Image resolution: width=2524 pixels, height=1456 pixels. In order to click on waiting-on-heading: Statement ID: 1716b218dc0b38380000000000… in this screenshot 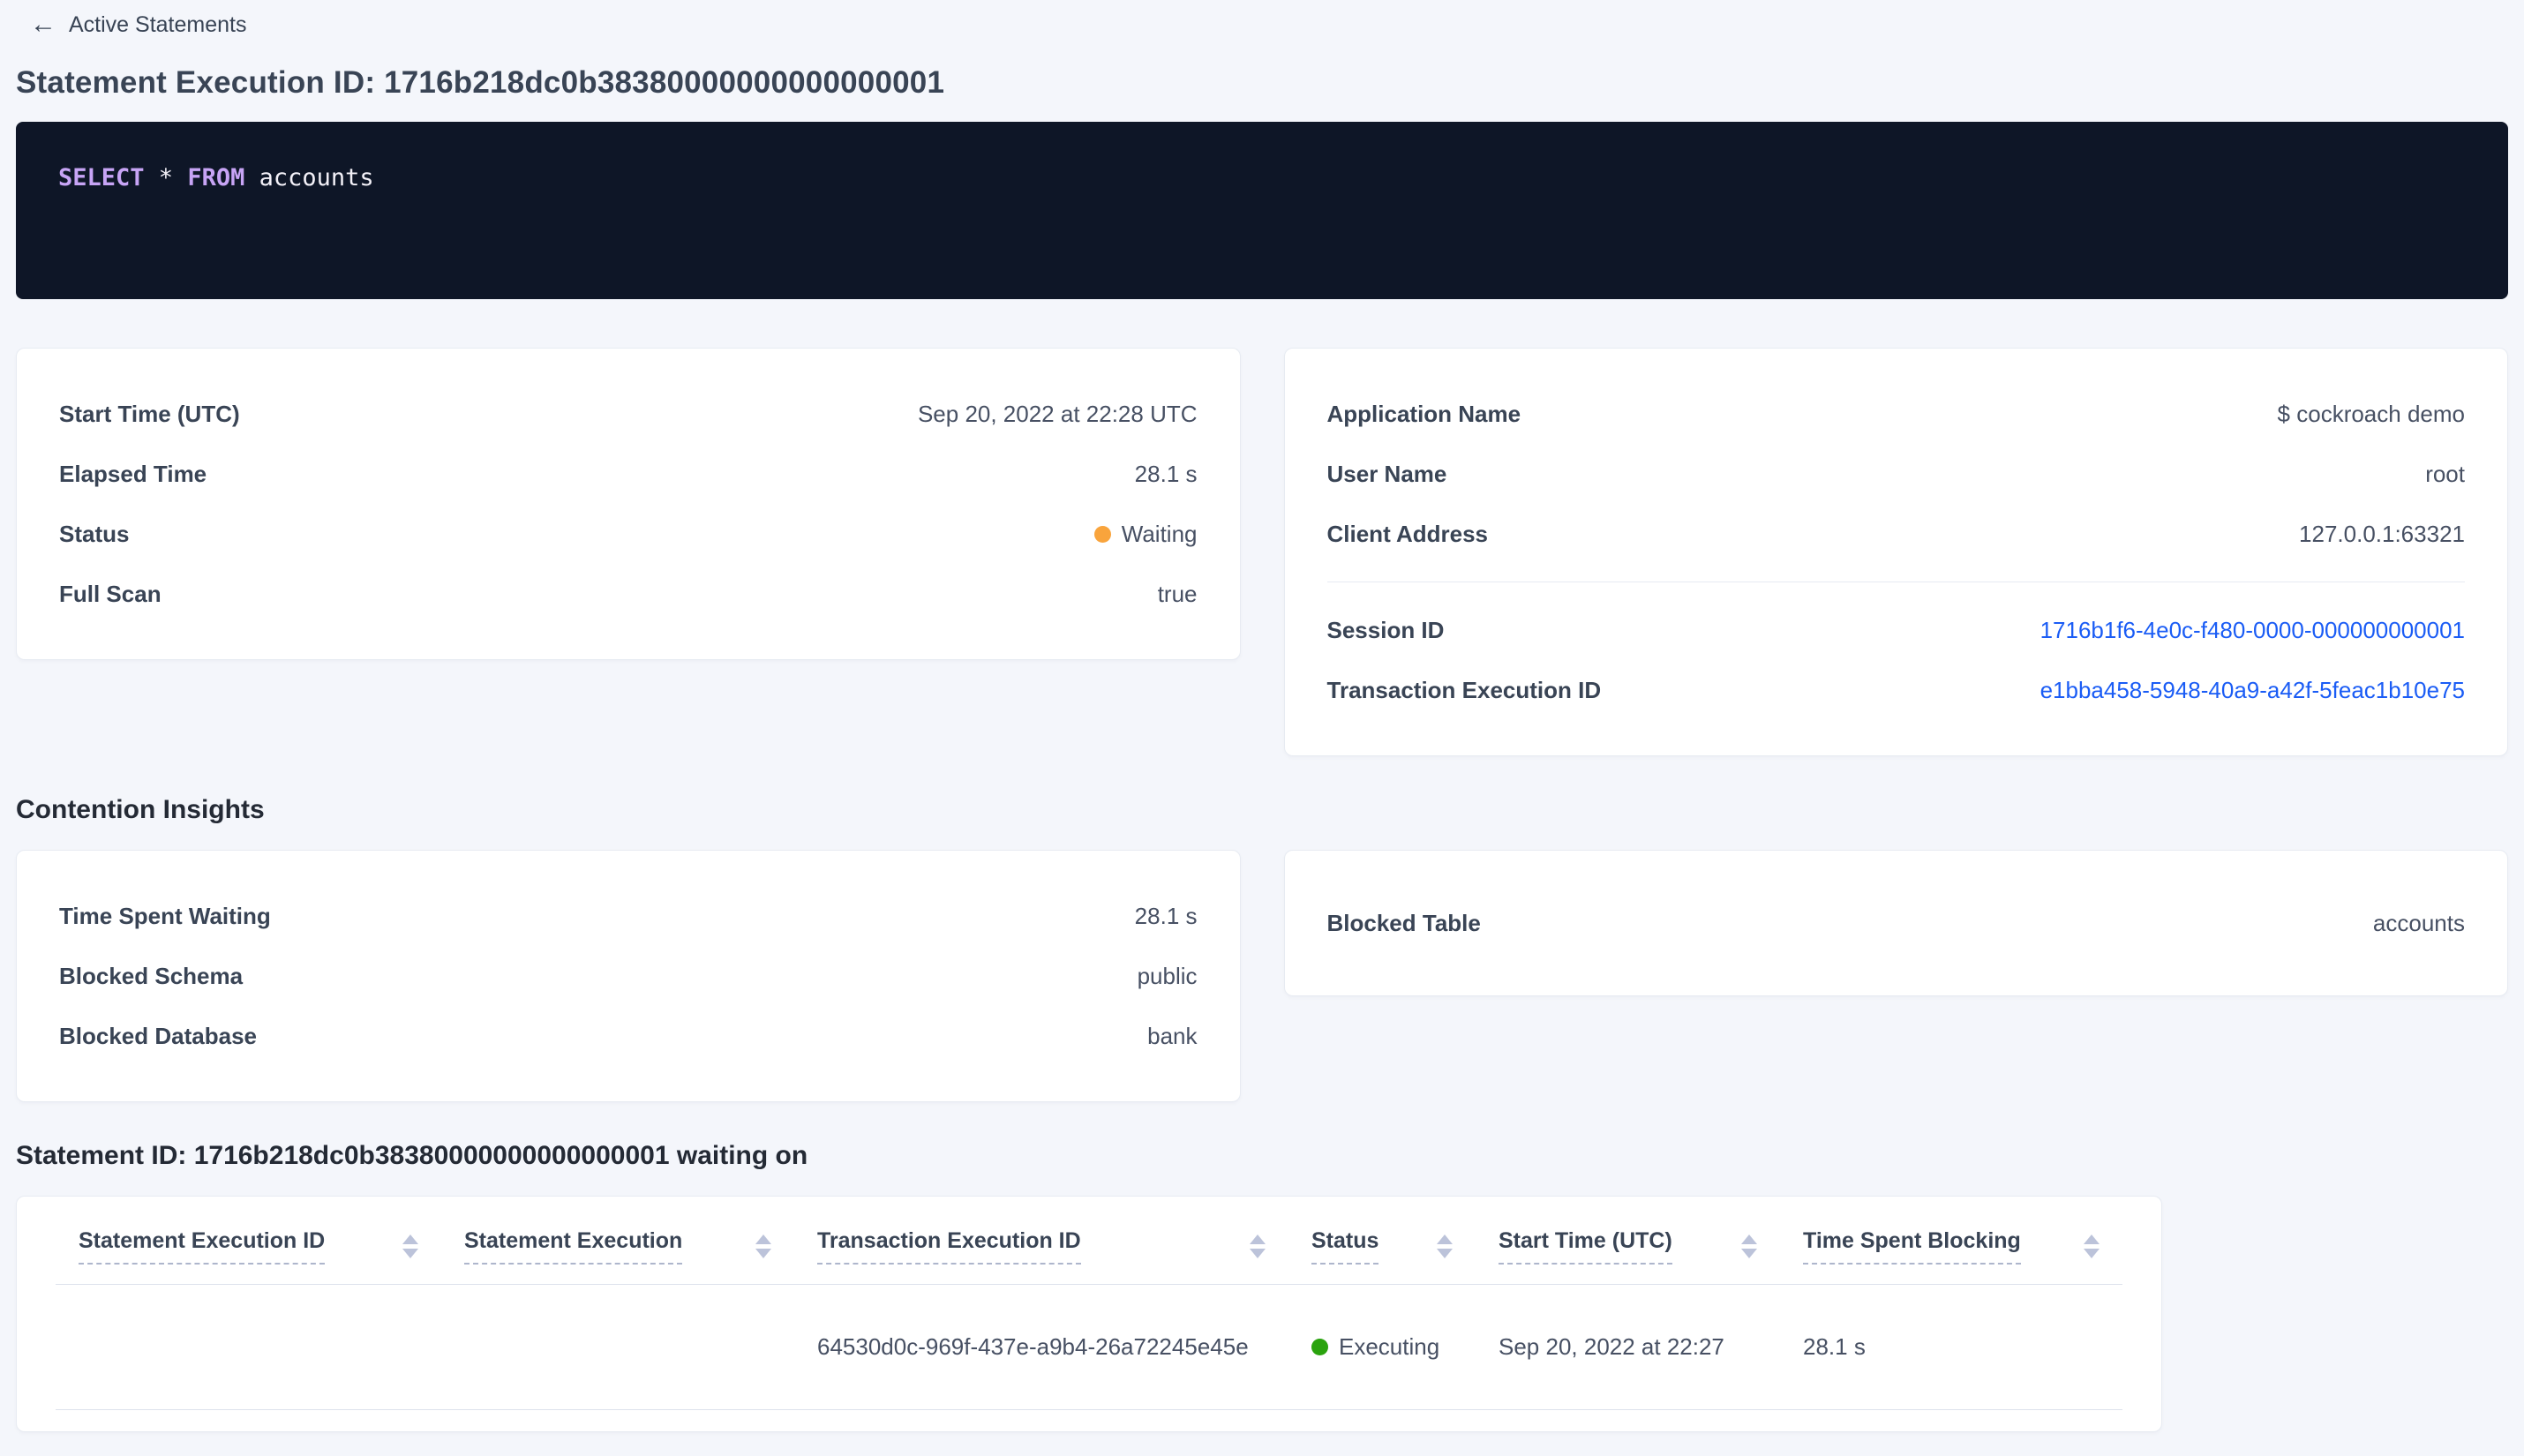, I will do `click(412, 1155)`.